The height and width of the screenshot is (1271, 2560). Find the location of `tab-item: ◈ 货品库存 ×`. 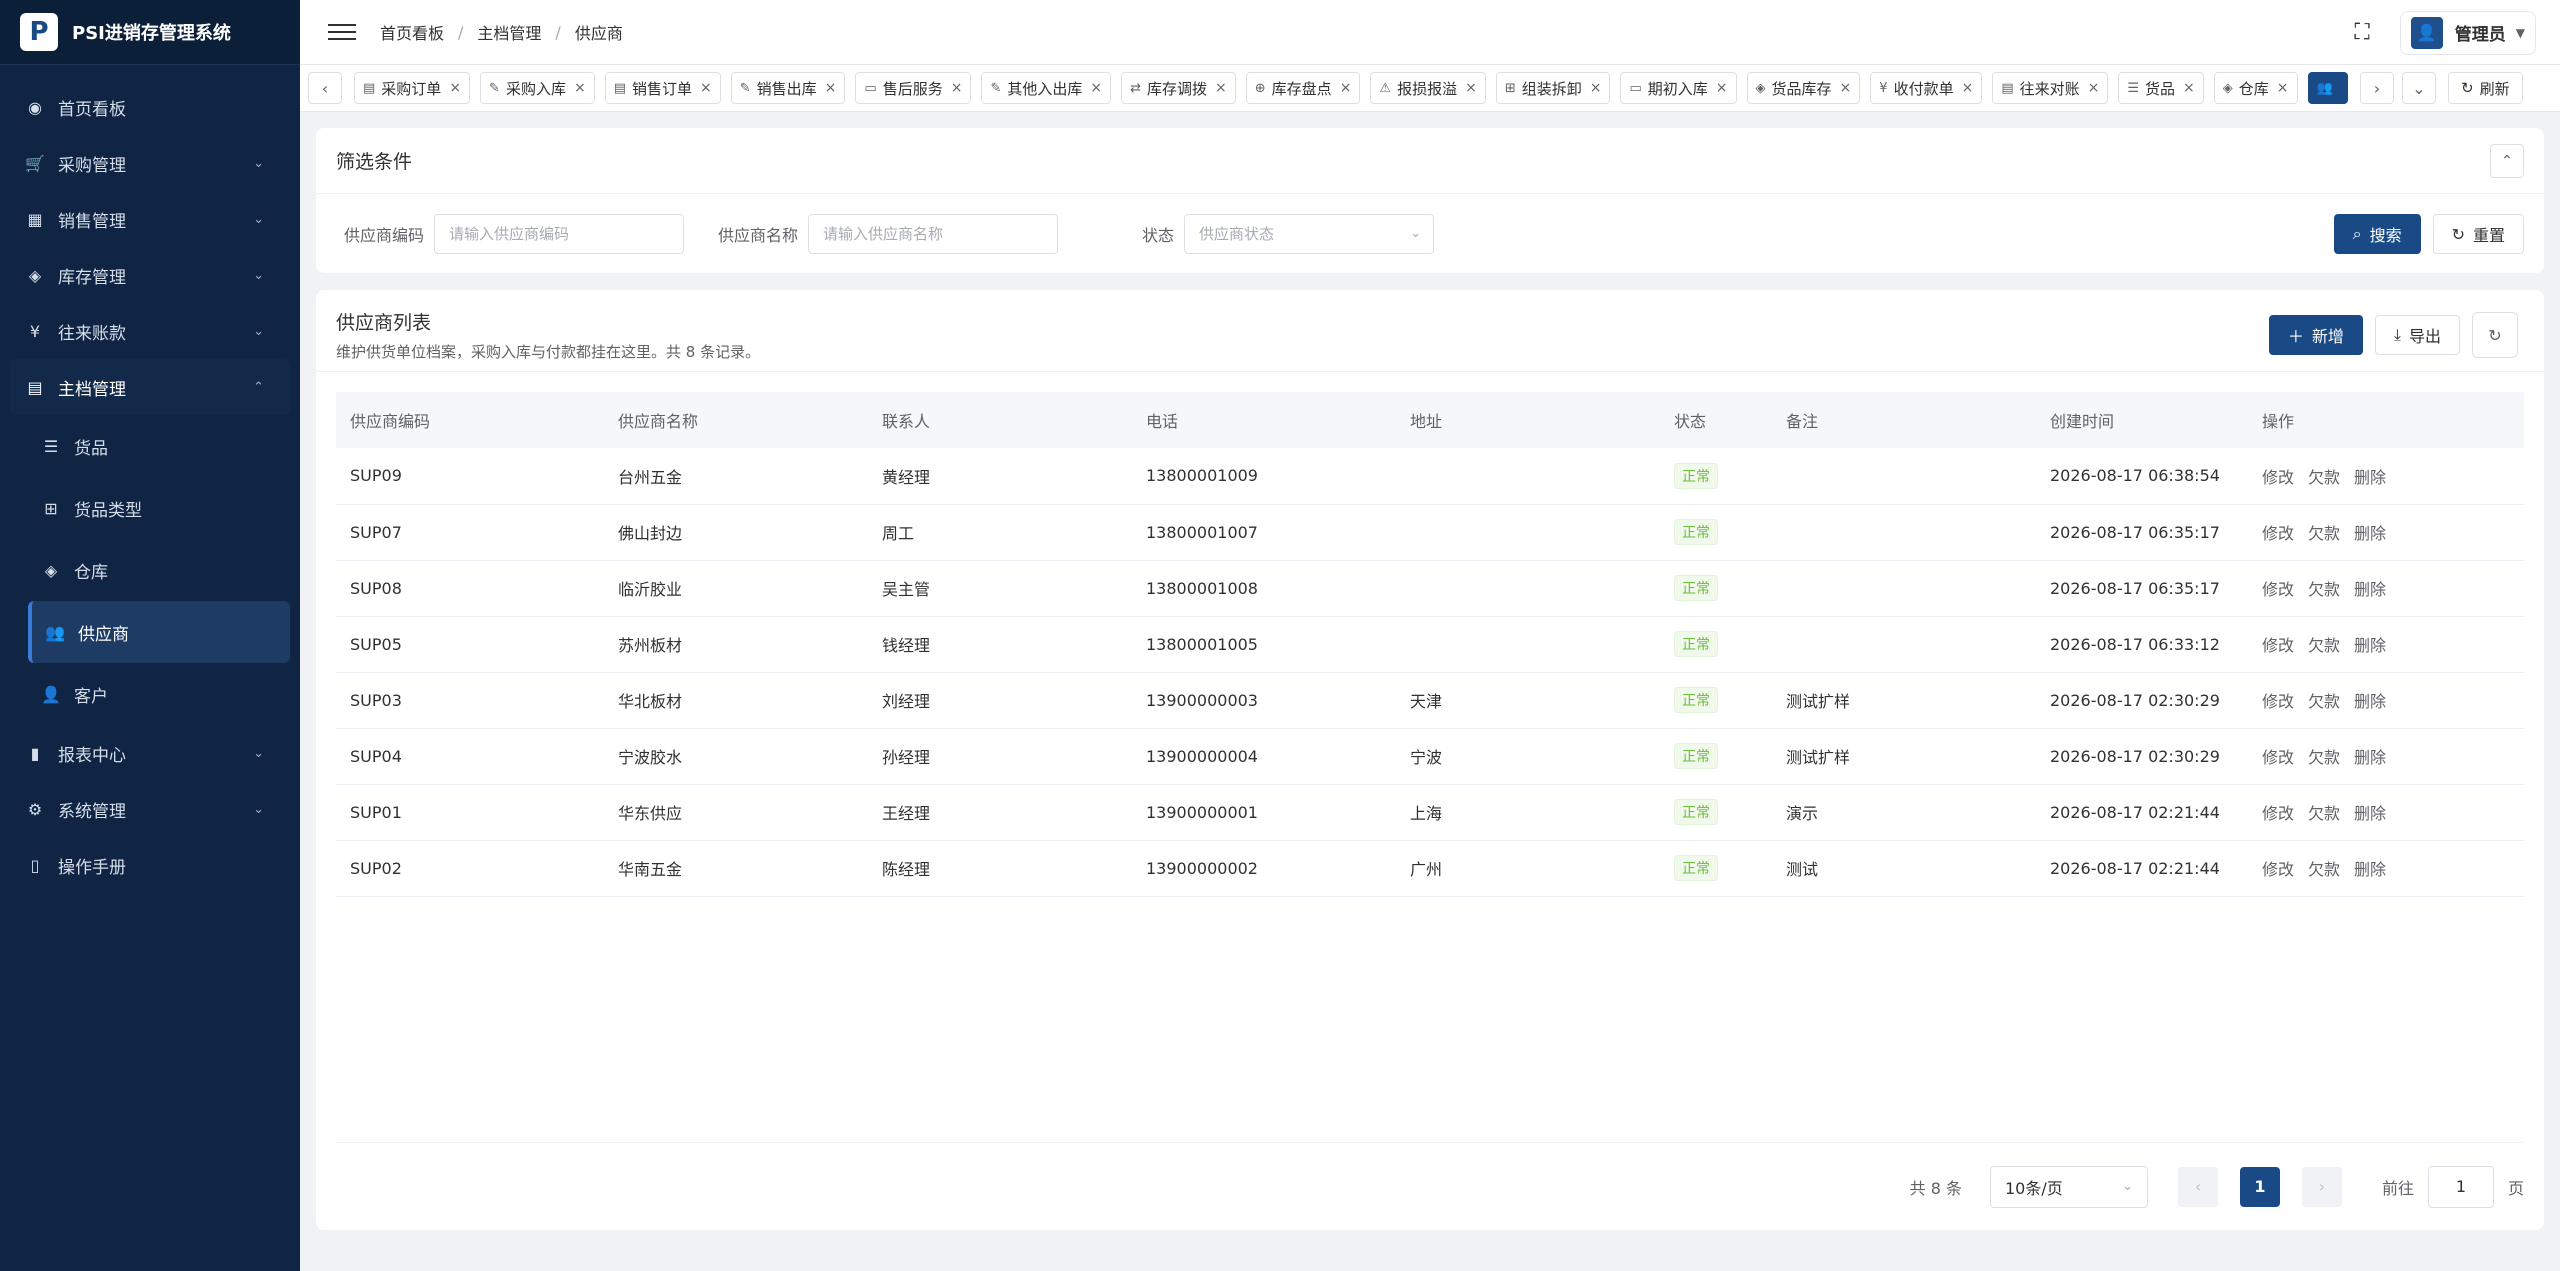

tab-item: ◈ 货品库存 × is located at coordinates (1803, 88).